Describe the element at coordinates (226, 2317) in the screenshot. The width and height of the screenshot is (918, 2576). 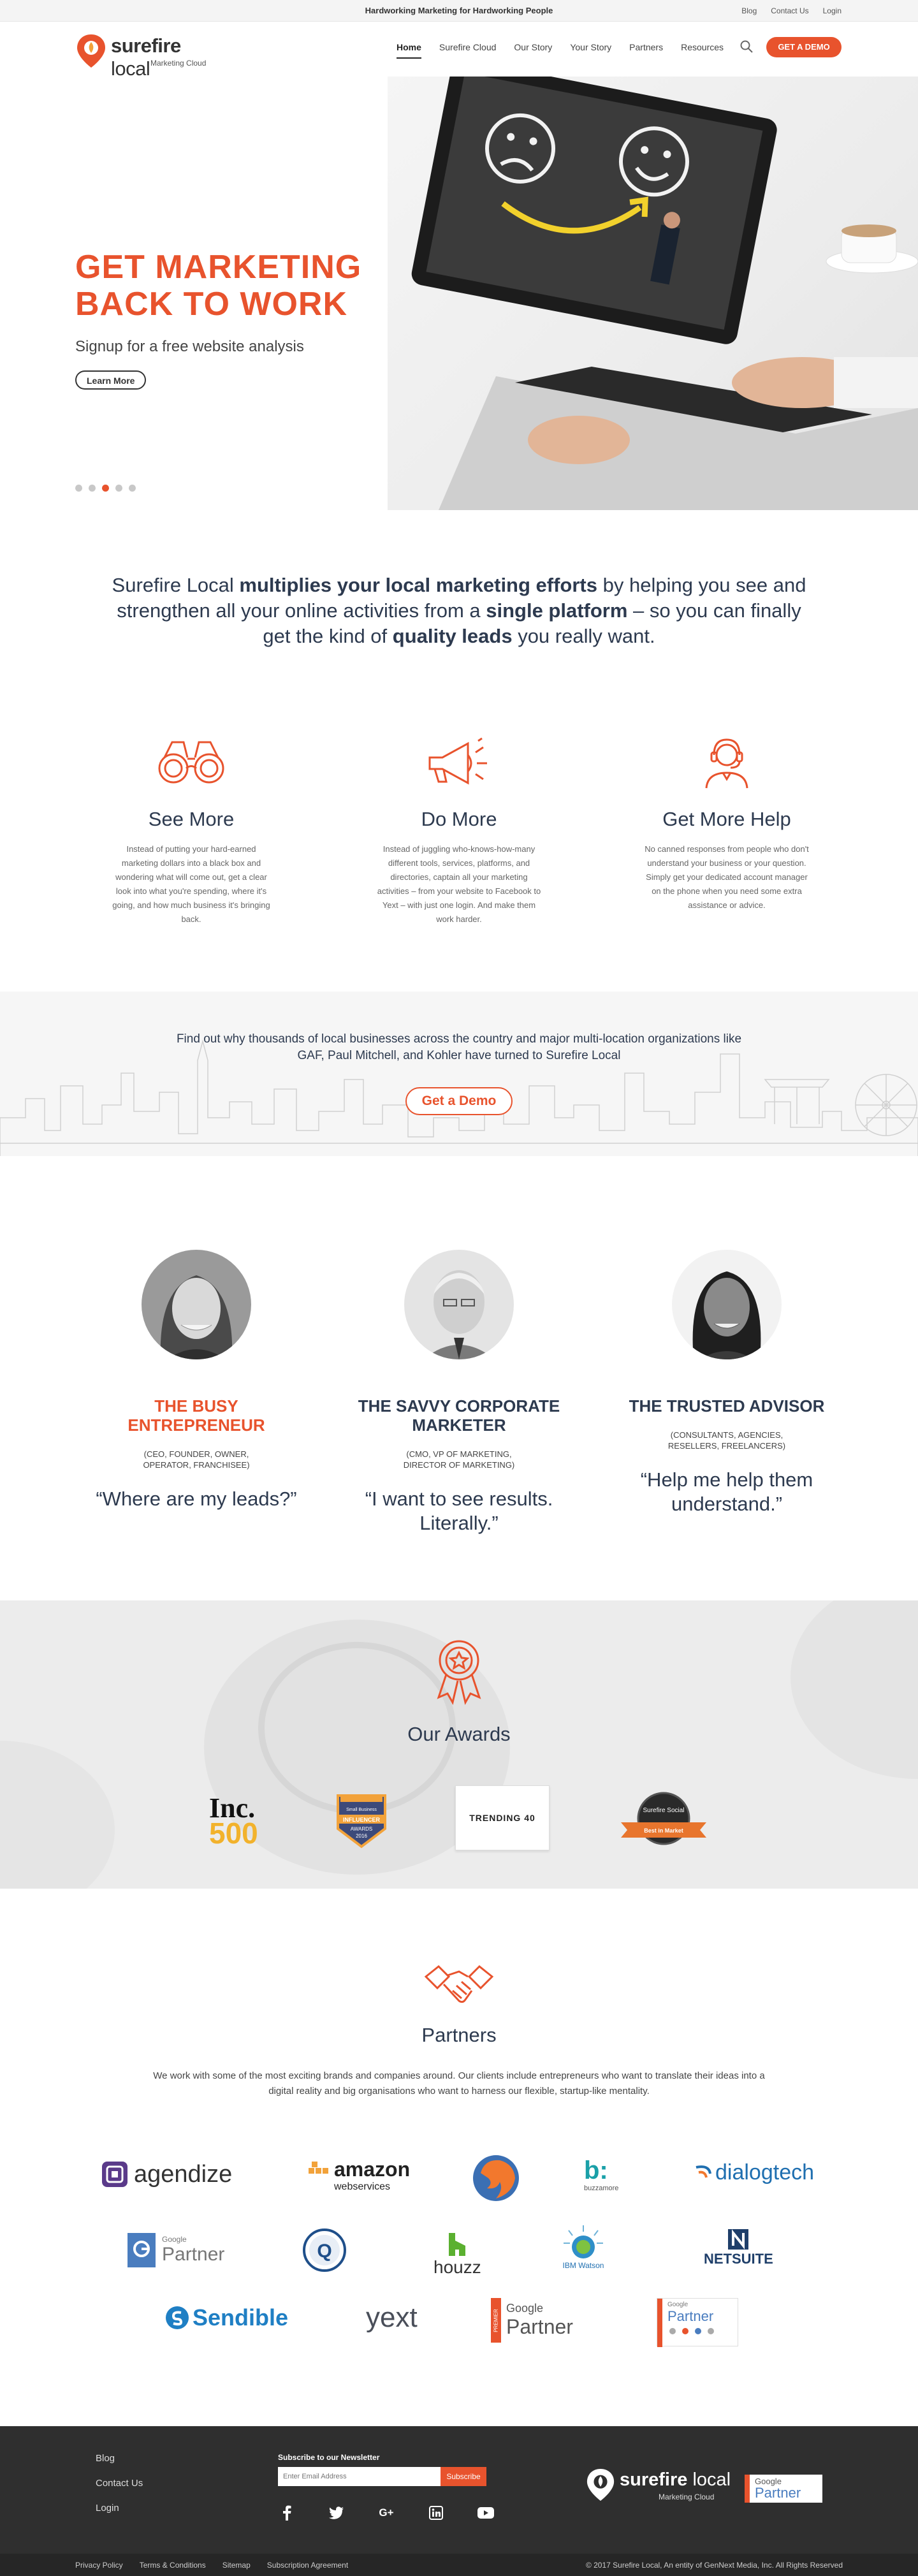
I see `sendible-logo: Sendible` at that location.